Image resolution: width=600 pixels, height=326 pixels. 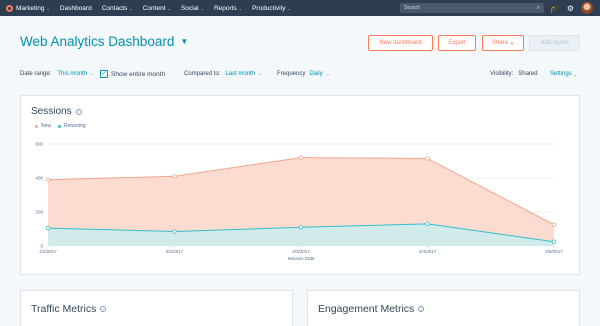 What do you see at coordinates (48, 251) in the screenshot?
I see `x-tick-label: 4/1/2017` at bounding box center [48, 251].